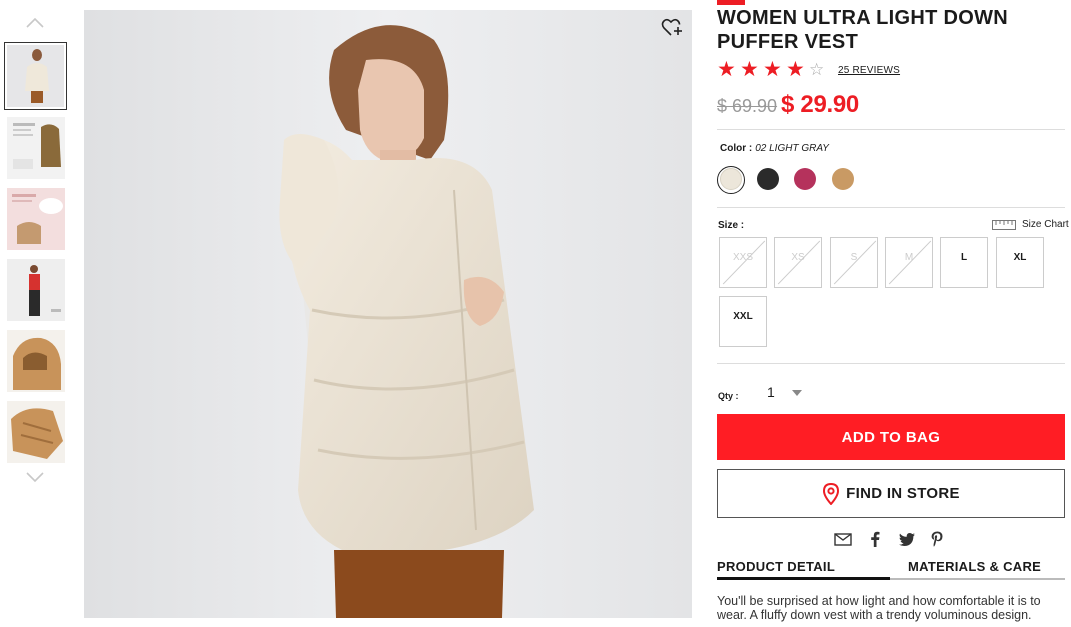  I want to click on facebook-icon, so click(875, 539).